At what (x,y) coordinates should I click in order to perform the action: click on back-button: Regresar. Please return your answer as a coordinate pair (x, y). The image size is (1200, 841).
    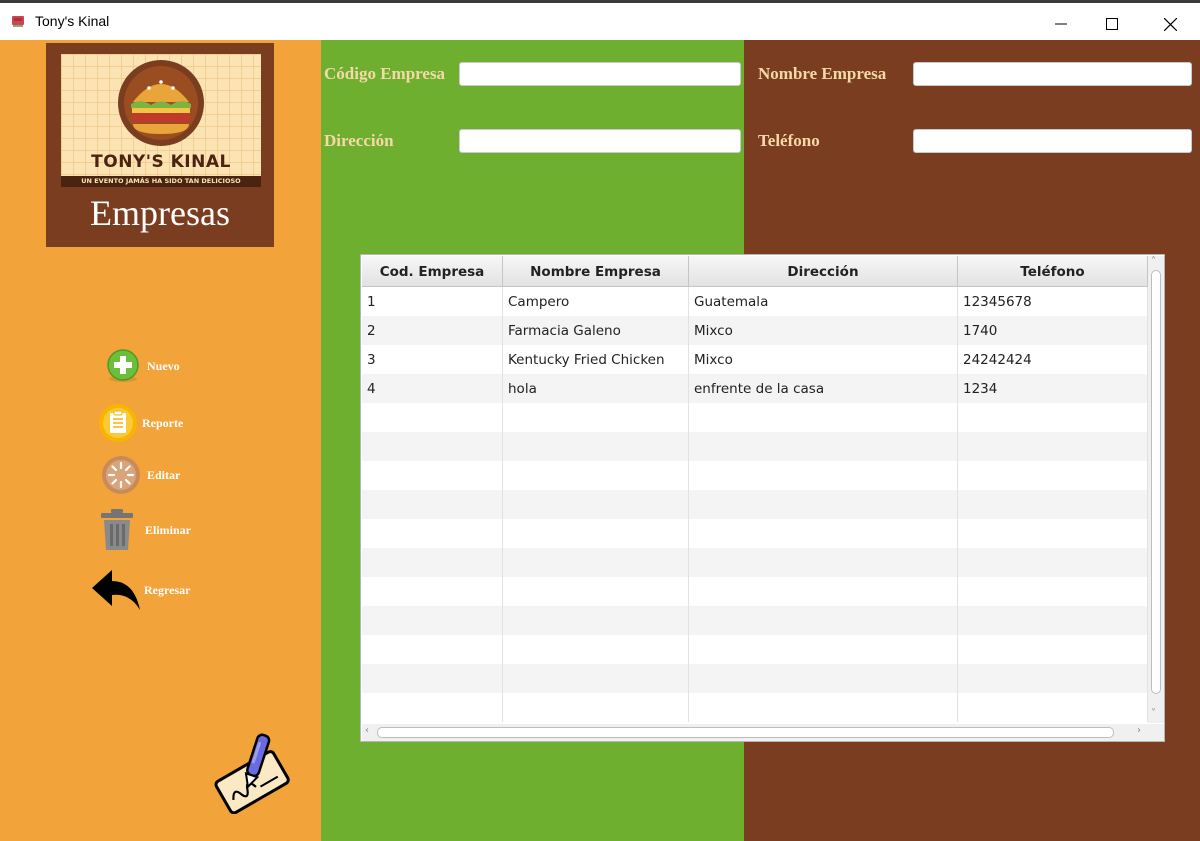
    Looking at the image, I should click on (140, 590).